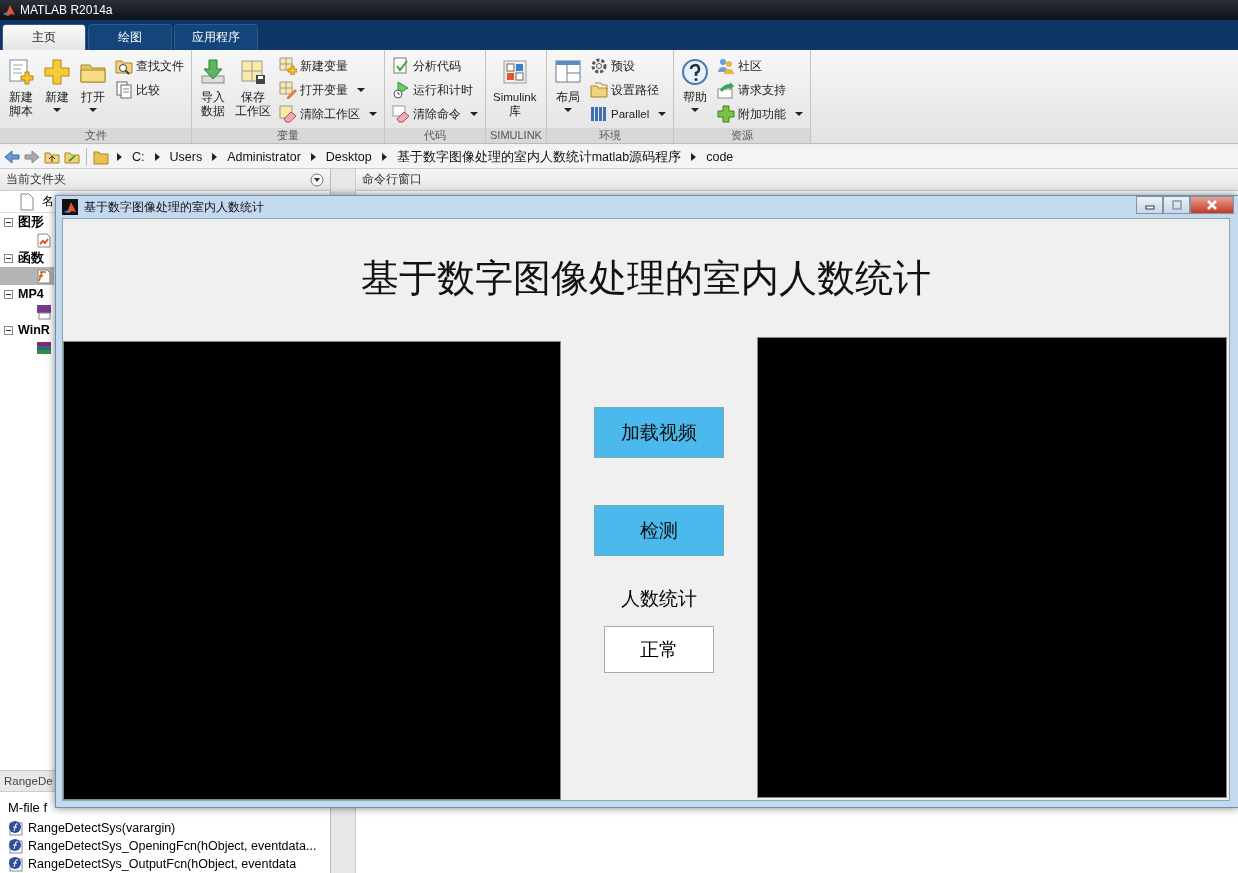 The width and height of the screenshot is (1238, 873). I want to click on ribbon-button: 预设, so click(628, 66).